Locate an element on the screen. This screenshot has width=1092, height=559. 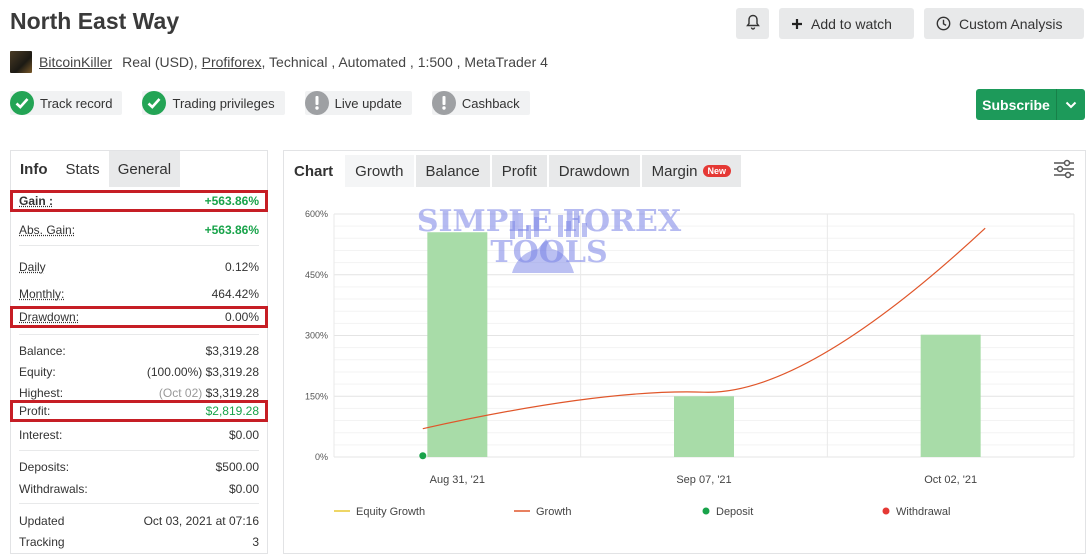
check-icon is located at coordinates (22, 103).